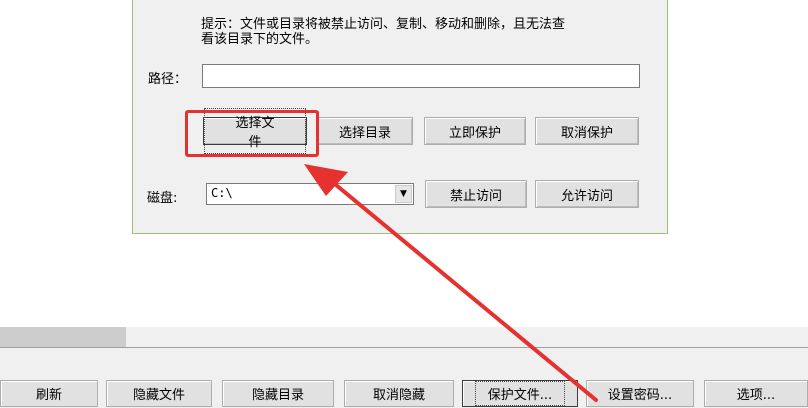 This screenshot has height=408, width=808. I want to click on unhide-button: 取消隐藏, so click(399, 393).